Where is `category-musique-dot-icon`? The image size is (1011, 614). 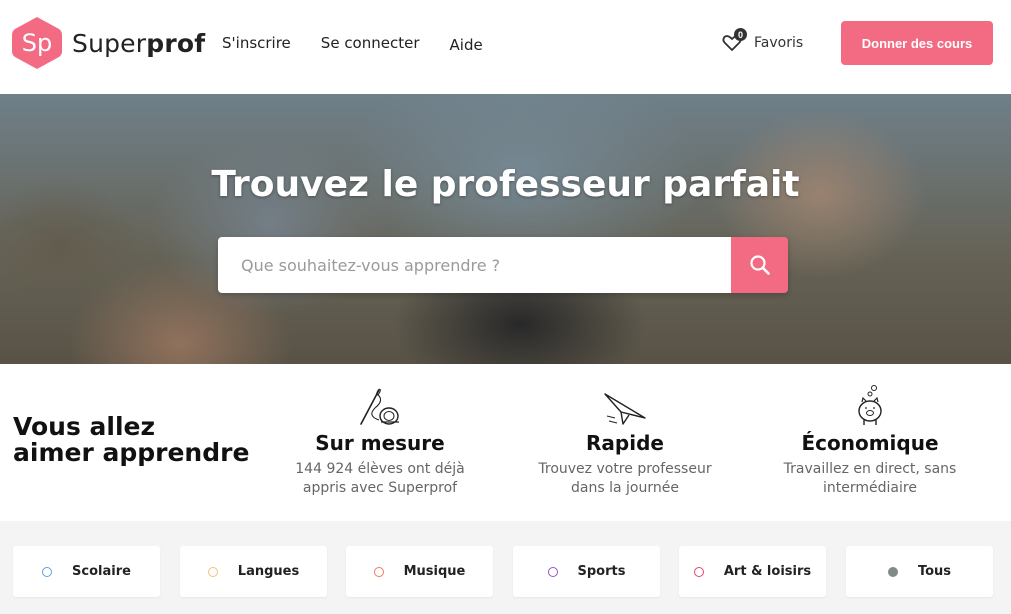 category-musique-dot-icon is located at coordinates (378, 571).